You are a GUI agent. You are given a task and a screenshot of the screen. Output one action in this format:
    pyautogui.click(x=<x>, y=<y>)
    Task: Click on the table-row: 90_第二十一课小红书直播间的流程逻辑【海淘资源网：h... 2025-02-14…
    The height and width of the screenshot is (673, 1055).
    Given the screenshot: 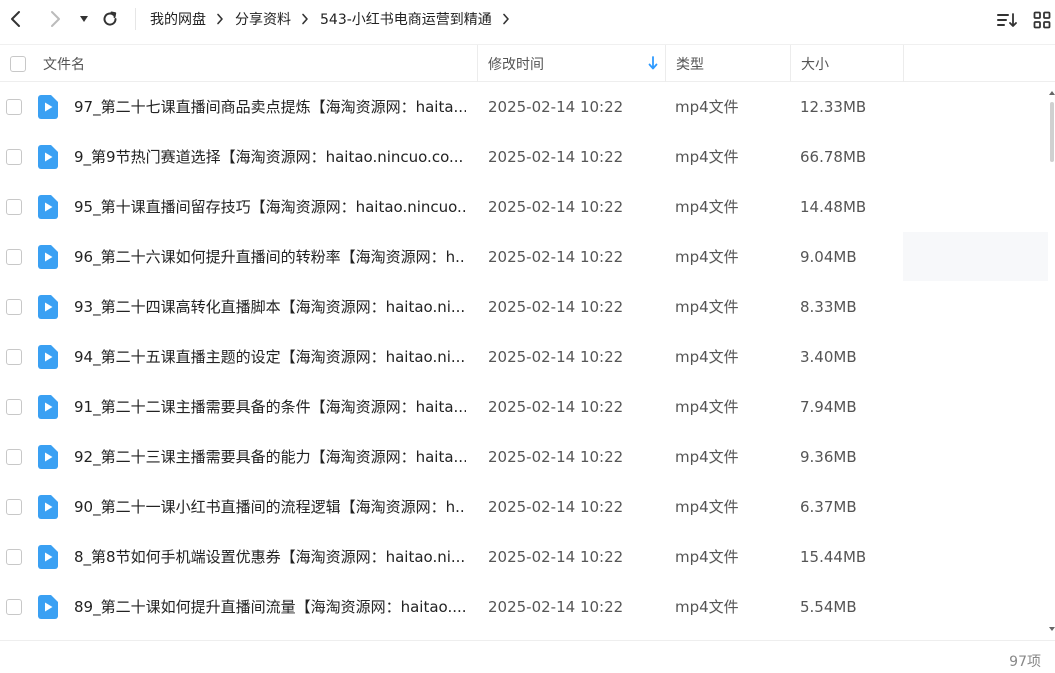 What is the action you would take?
    pyautogui.click(x=524, y=507)
    